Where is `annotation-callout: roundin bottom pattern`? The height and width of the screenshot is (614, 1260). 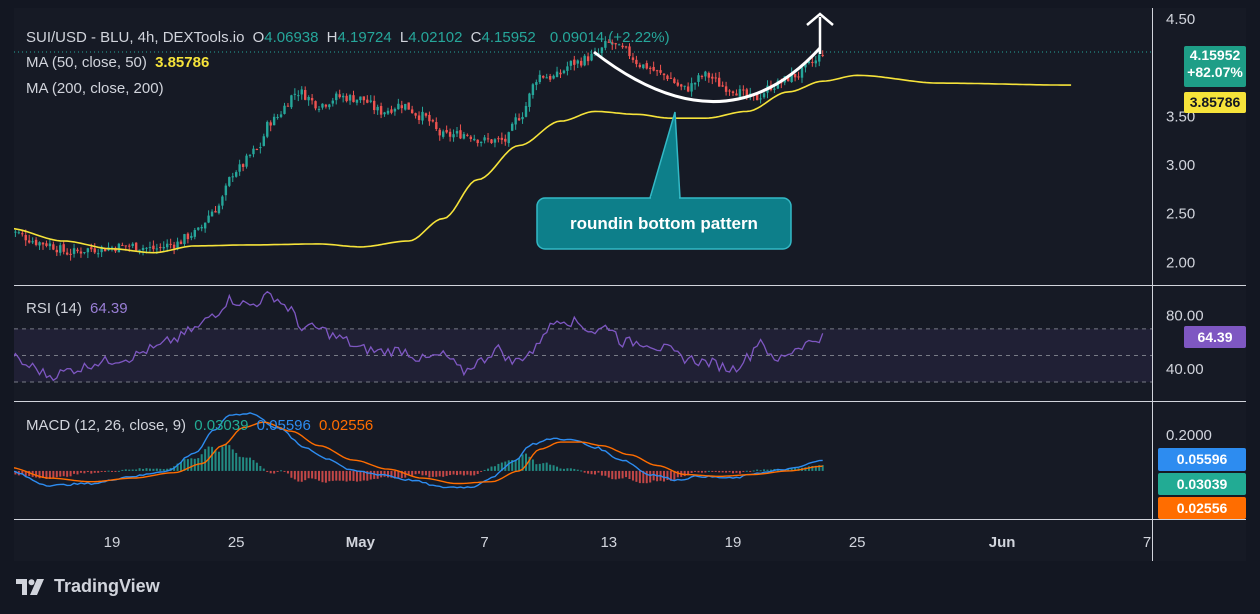
annotation-callout: roundin bottom pattern is located at coordinates (664, 180).